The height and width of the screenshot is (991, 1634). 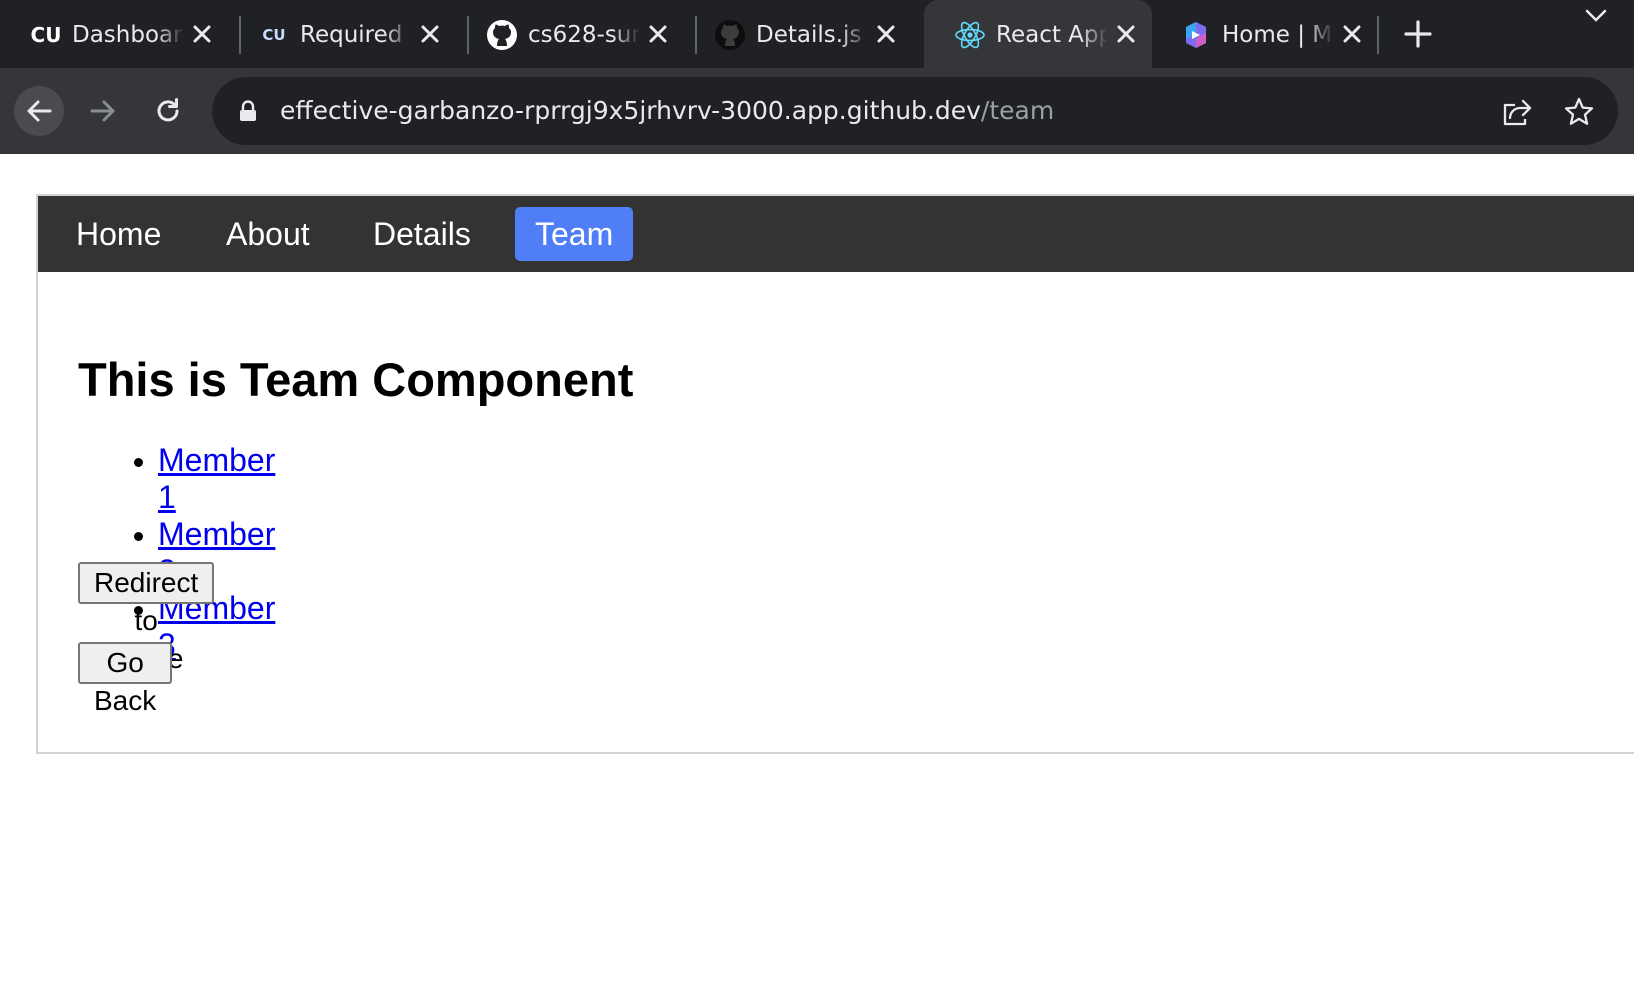 I want to click on share-button, so click(x=1517, y=112).